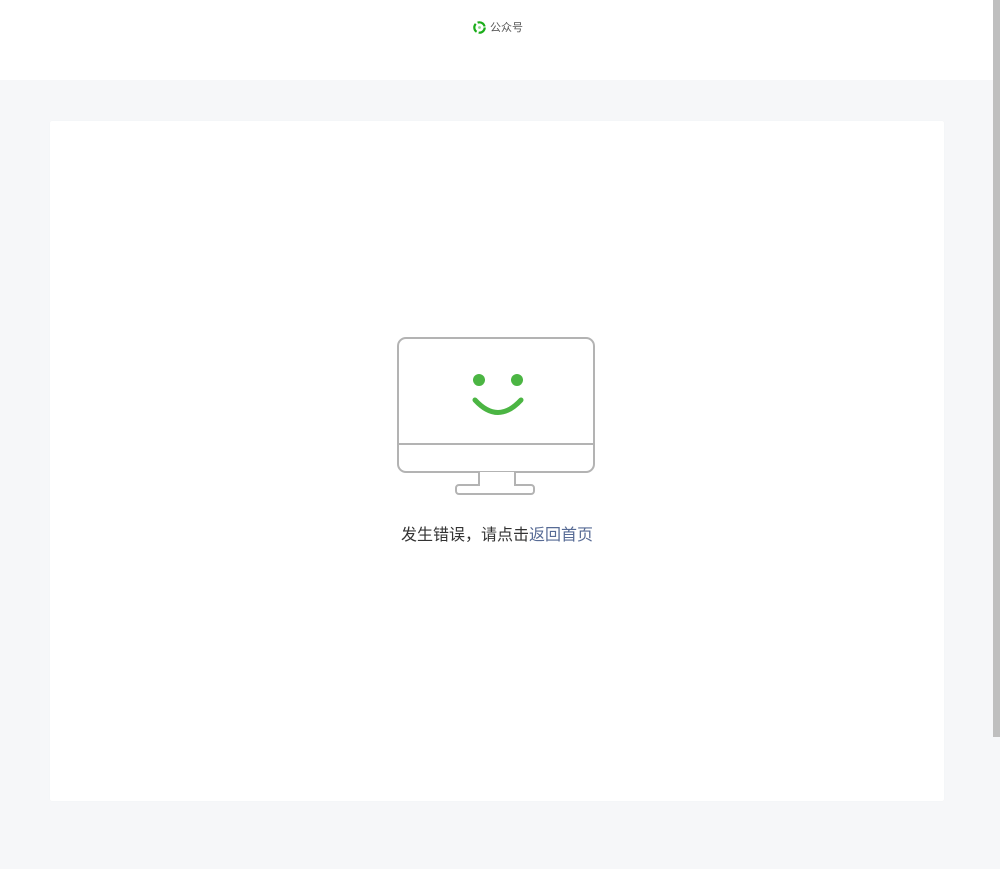 The height and width of the screenshot is (869, 1000). Describe the element at coordinates (497, 417) in the screenshot. I see `smiling-monitor-icon` at that location.